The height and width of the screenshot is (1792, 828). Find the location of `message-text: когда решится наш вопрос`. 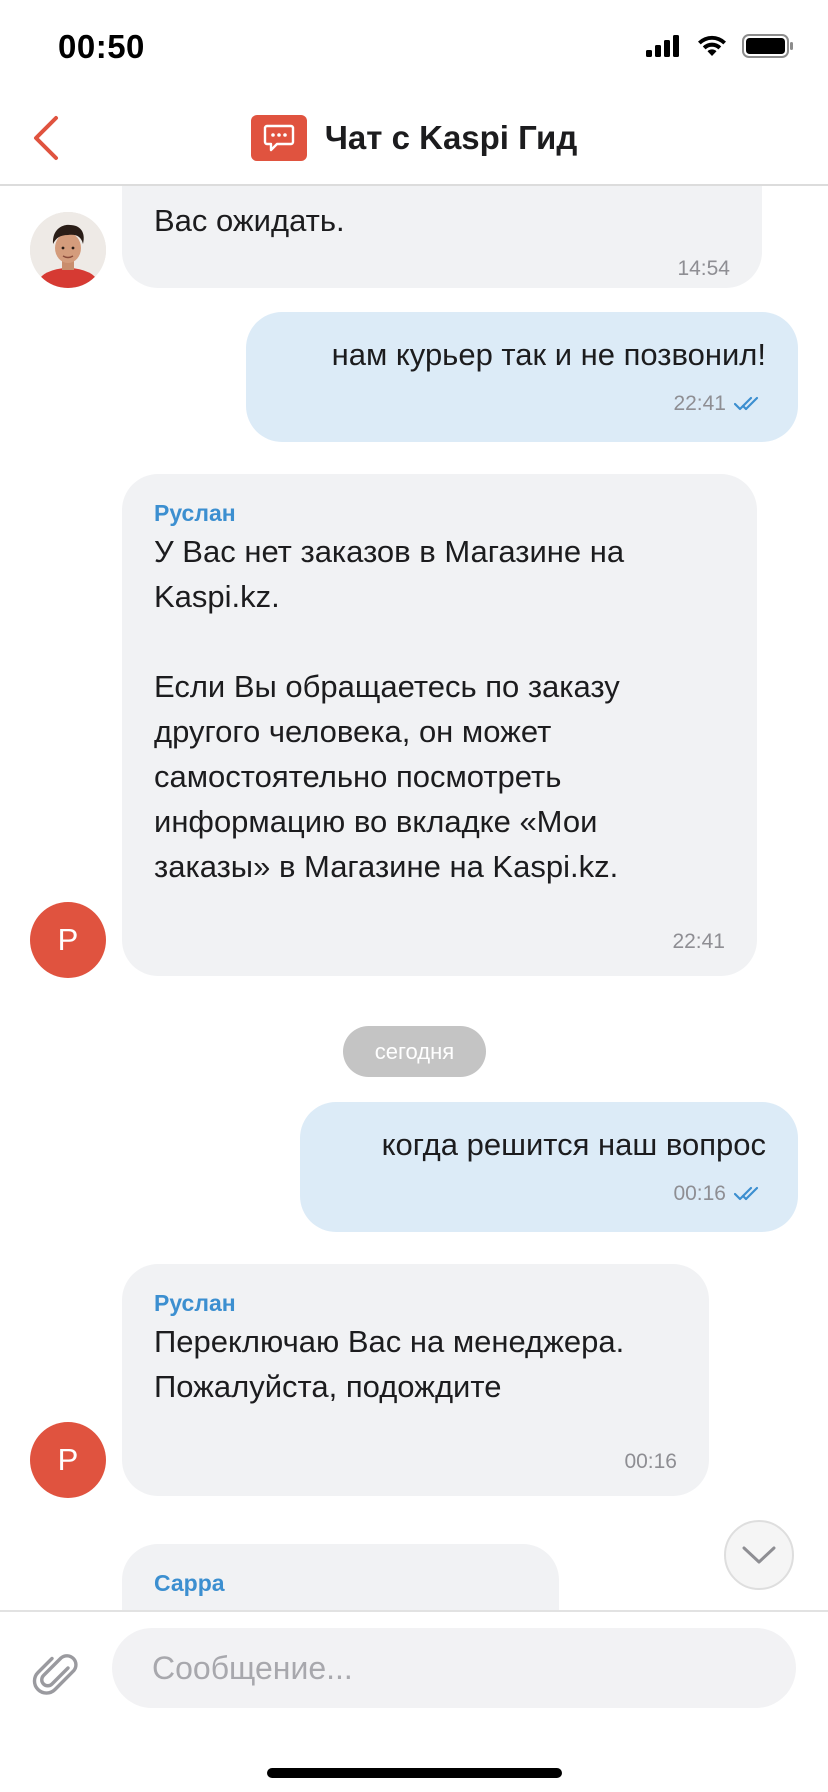

message-text: когда решится наш вопрос is located at coordinates (573, 1144).